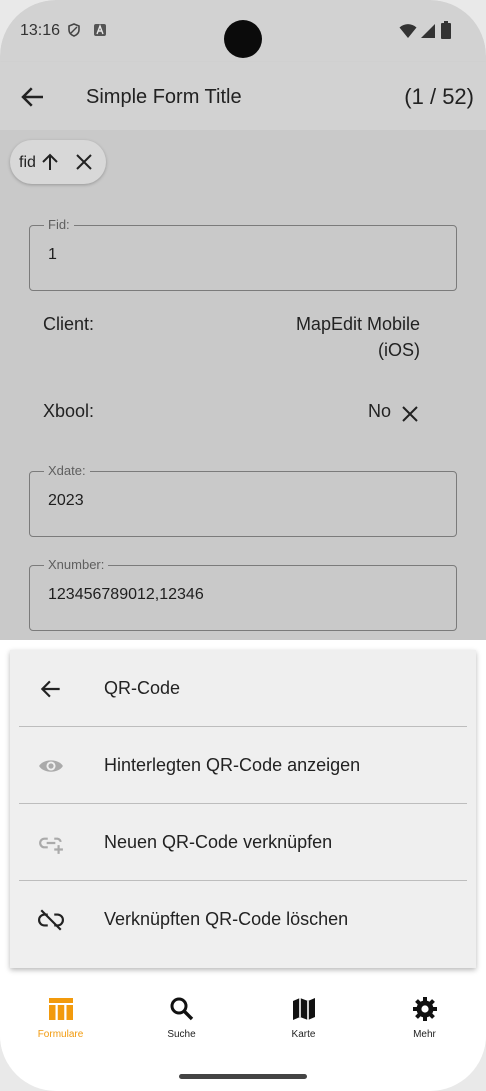  I want to click on shield-icon, so click(74, 30).